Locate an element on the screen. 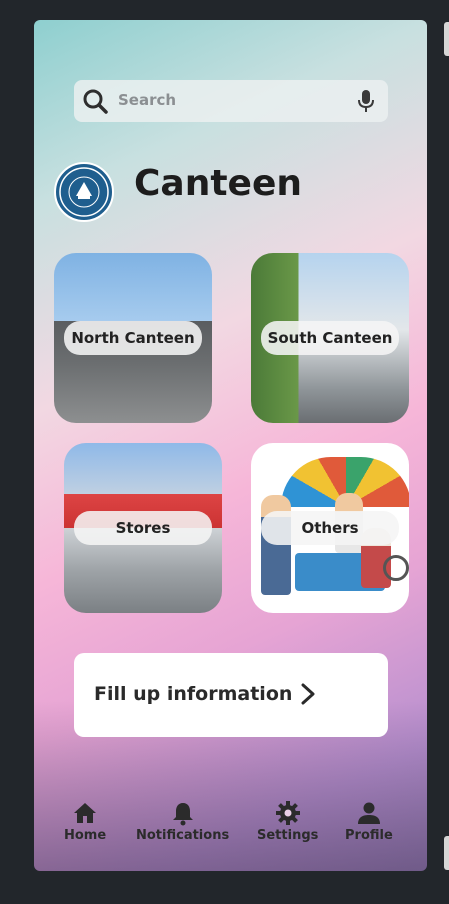  card-label: North Canteen is located at coordinates (133, 338).